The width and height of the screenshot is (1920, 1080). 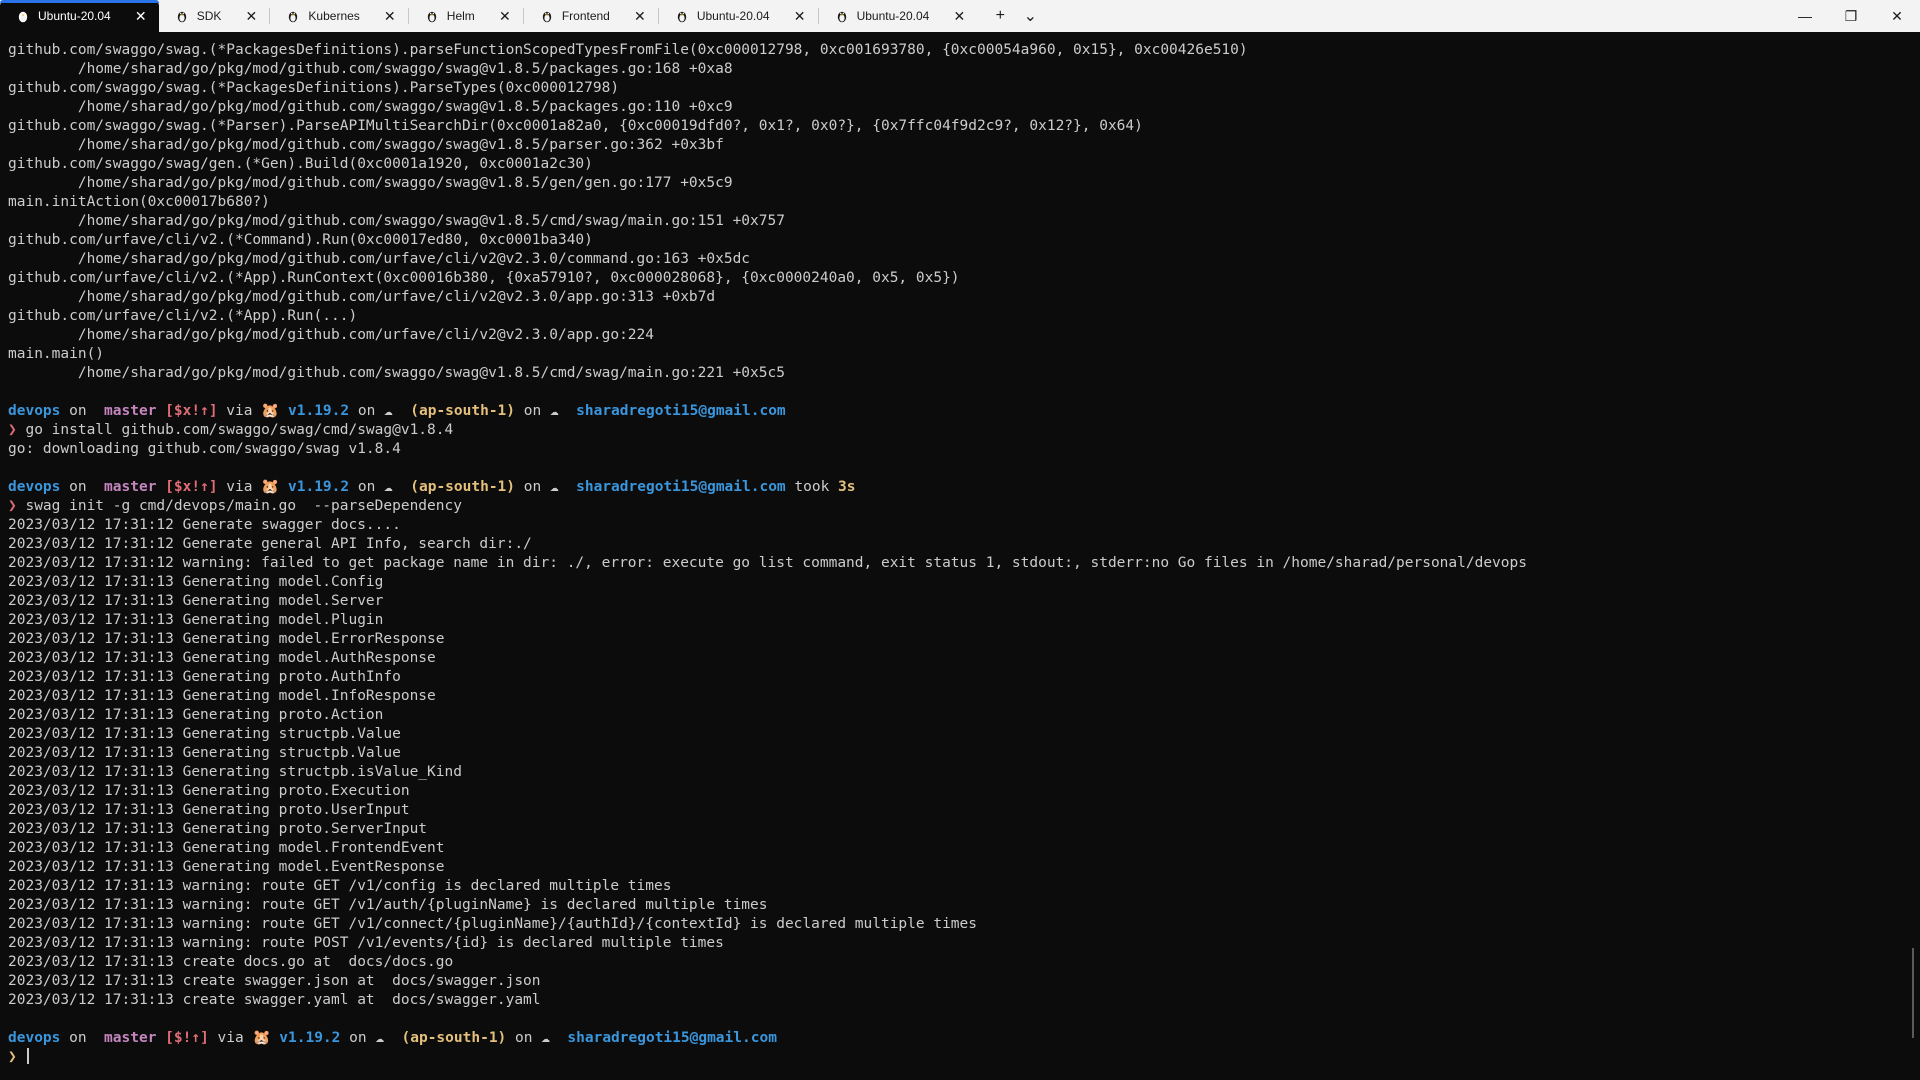 I want to click on new-tab-button: +, so click(x=1000, y=16).